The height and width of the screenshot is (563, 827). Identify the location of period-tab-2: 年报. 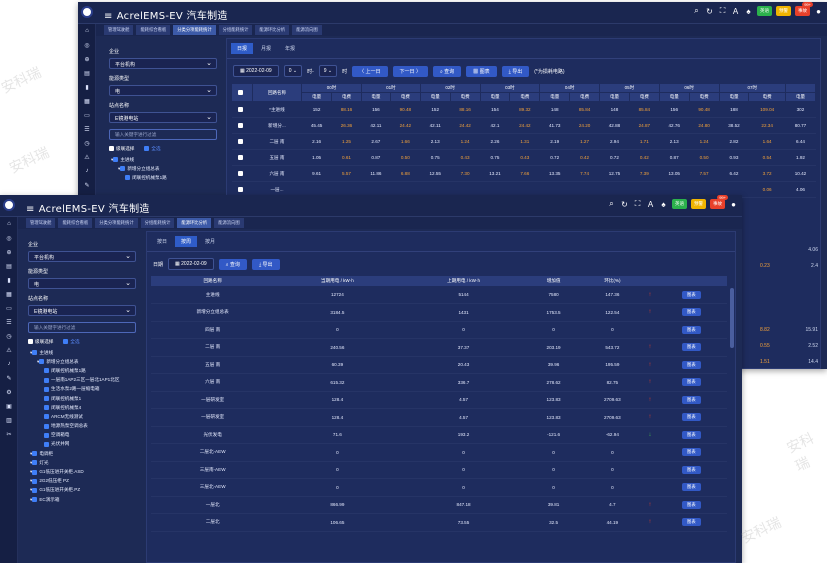
(290, 48).